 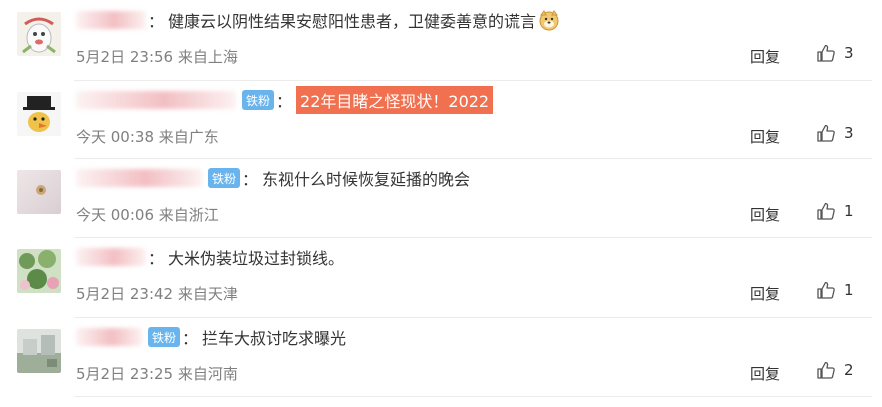 What do you see at coordinates (125, 374) in the screenshot?
I see `comment-time: 5月2日 23:25` at bounding box center [125, 374].